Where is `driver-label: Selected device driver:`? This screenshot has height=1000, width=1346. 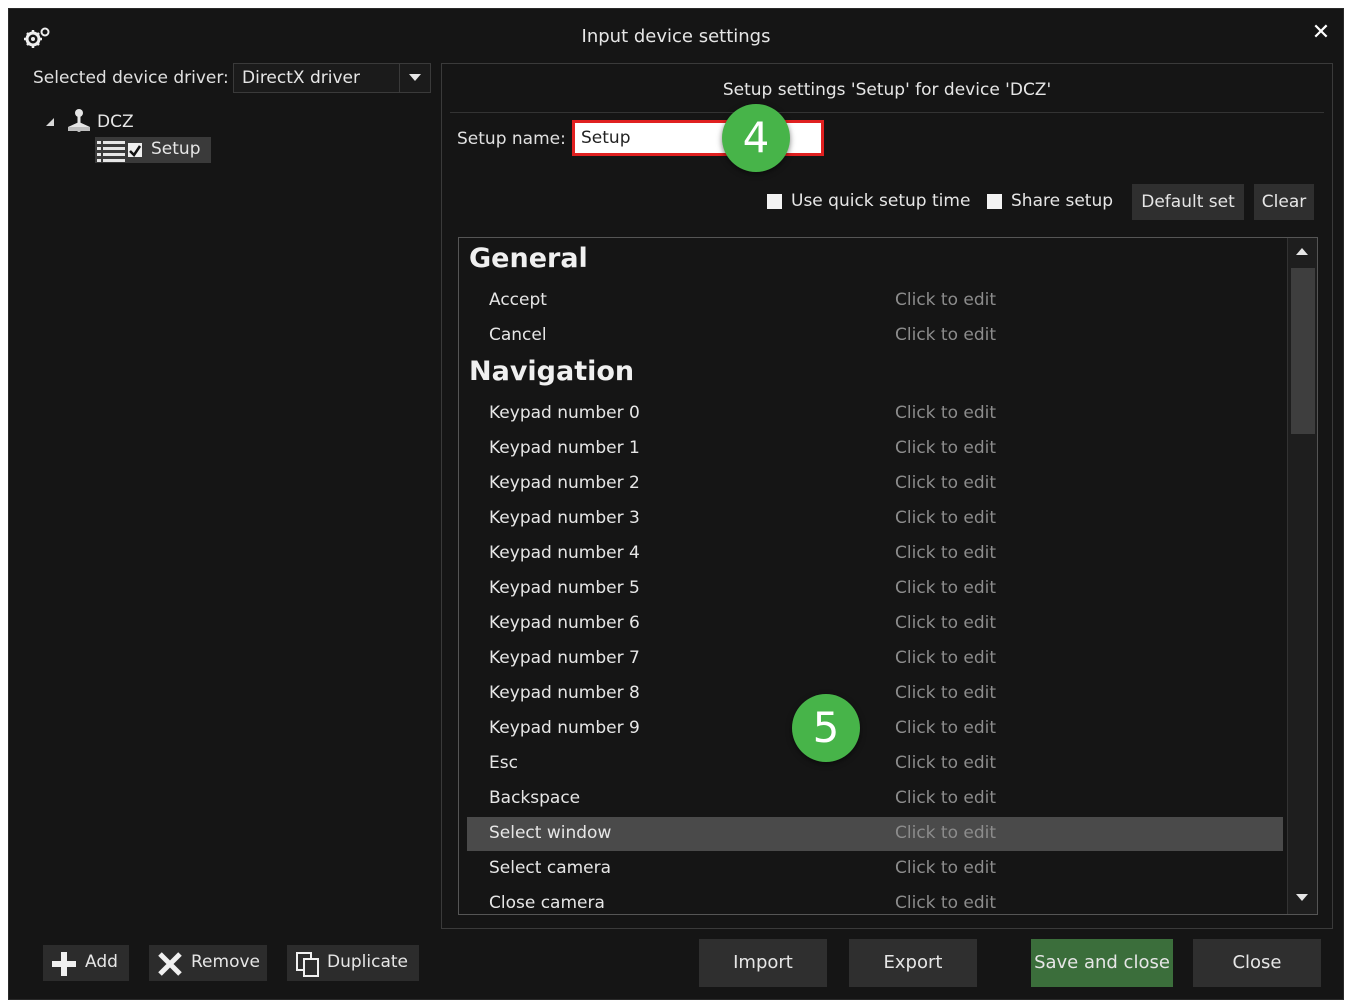
driver-label: Selected device driver: is located at coordinates (131, 78).